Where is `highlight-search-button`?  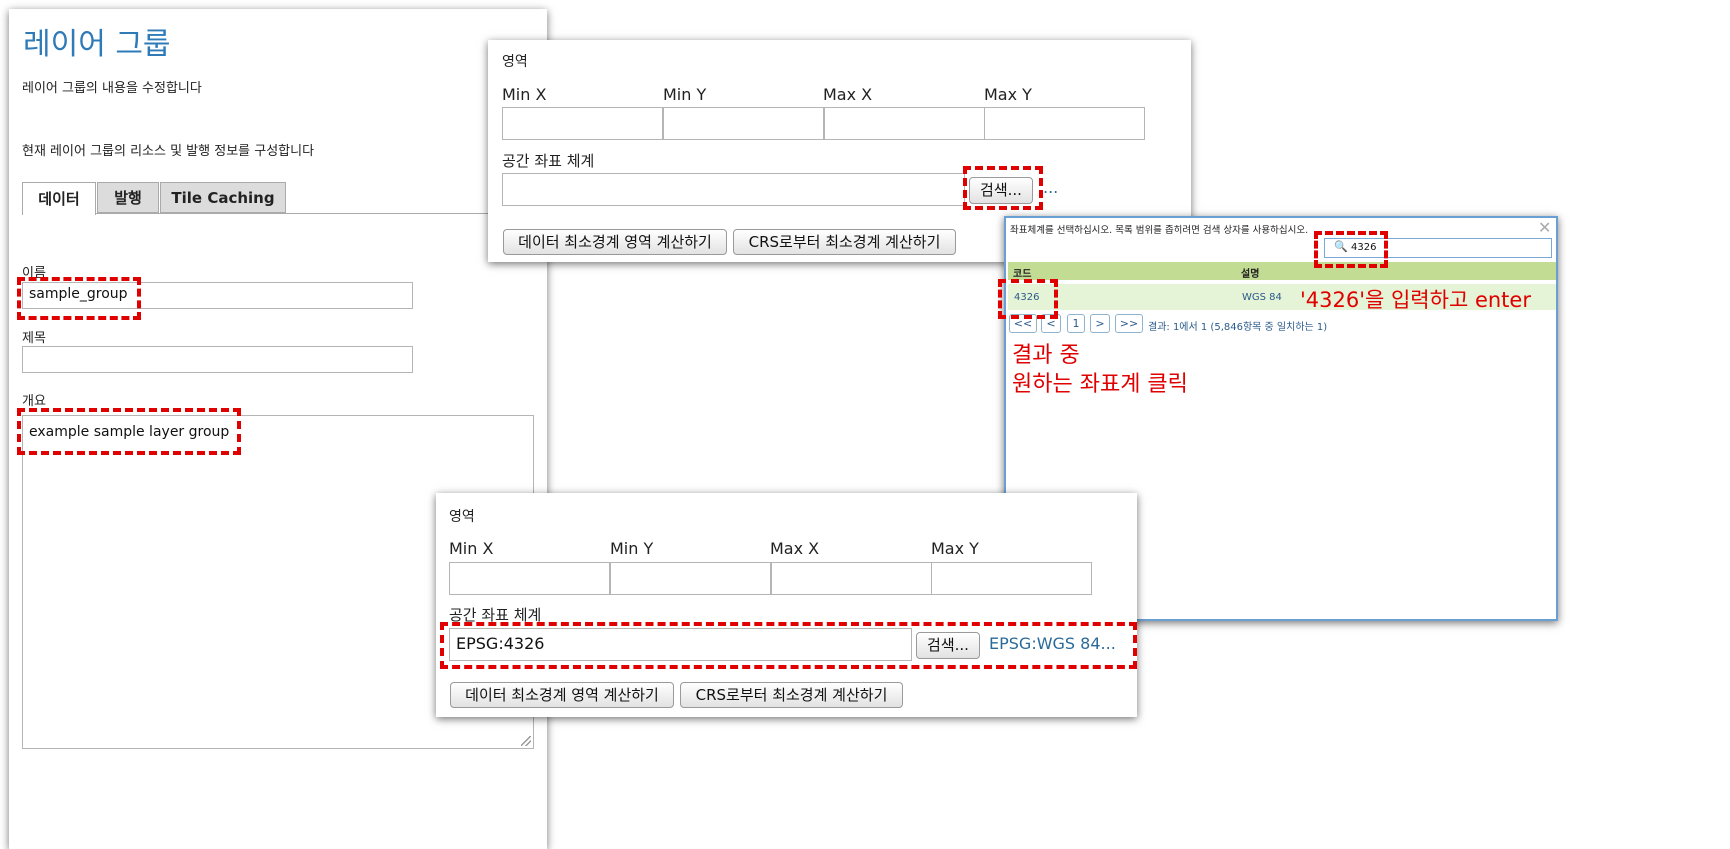
highlight-search-button is located at coordinates (1003, 188).